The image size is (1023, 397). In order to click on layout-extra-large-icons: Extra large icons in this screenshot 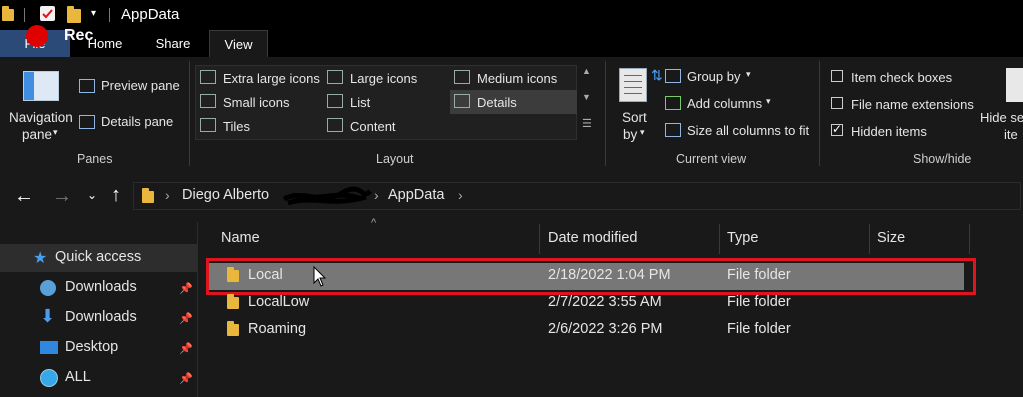, I will do `click(271, 78)`.